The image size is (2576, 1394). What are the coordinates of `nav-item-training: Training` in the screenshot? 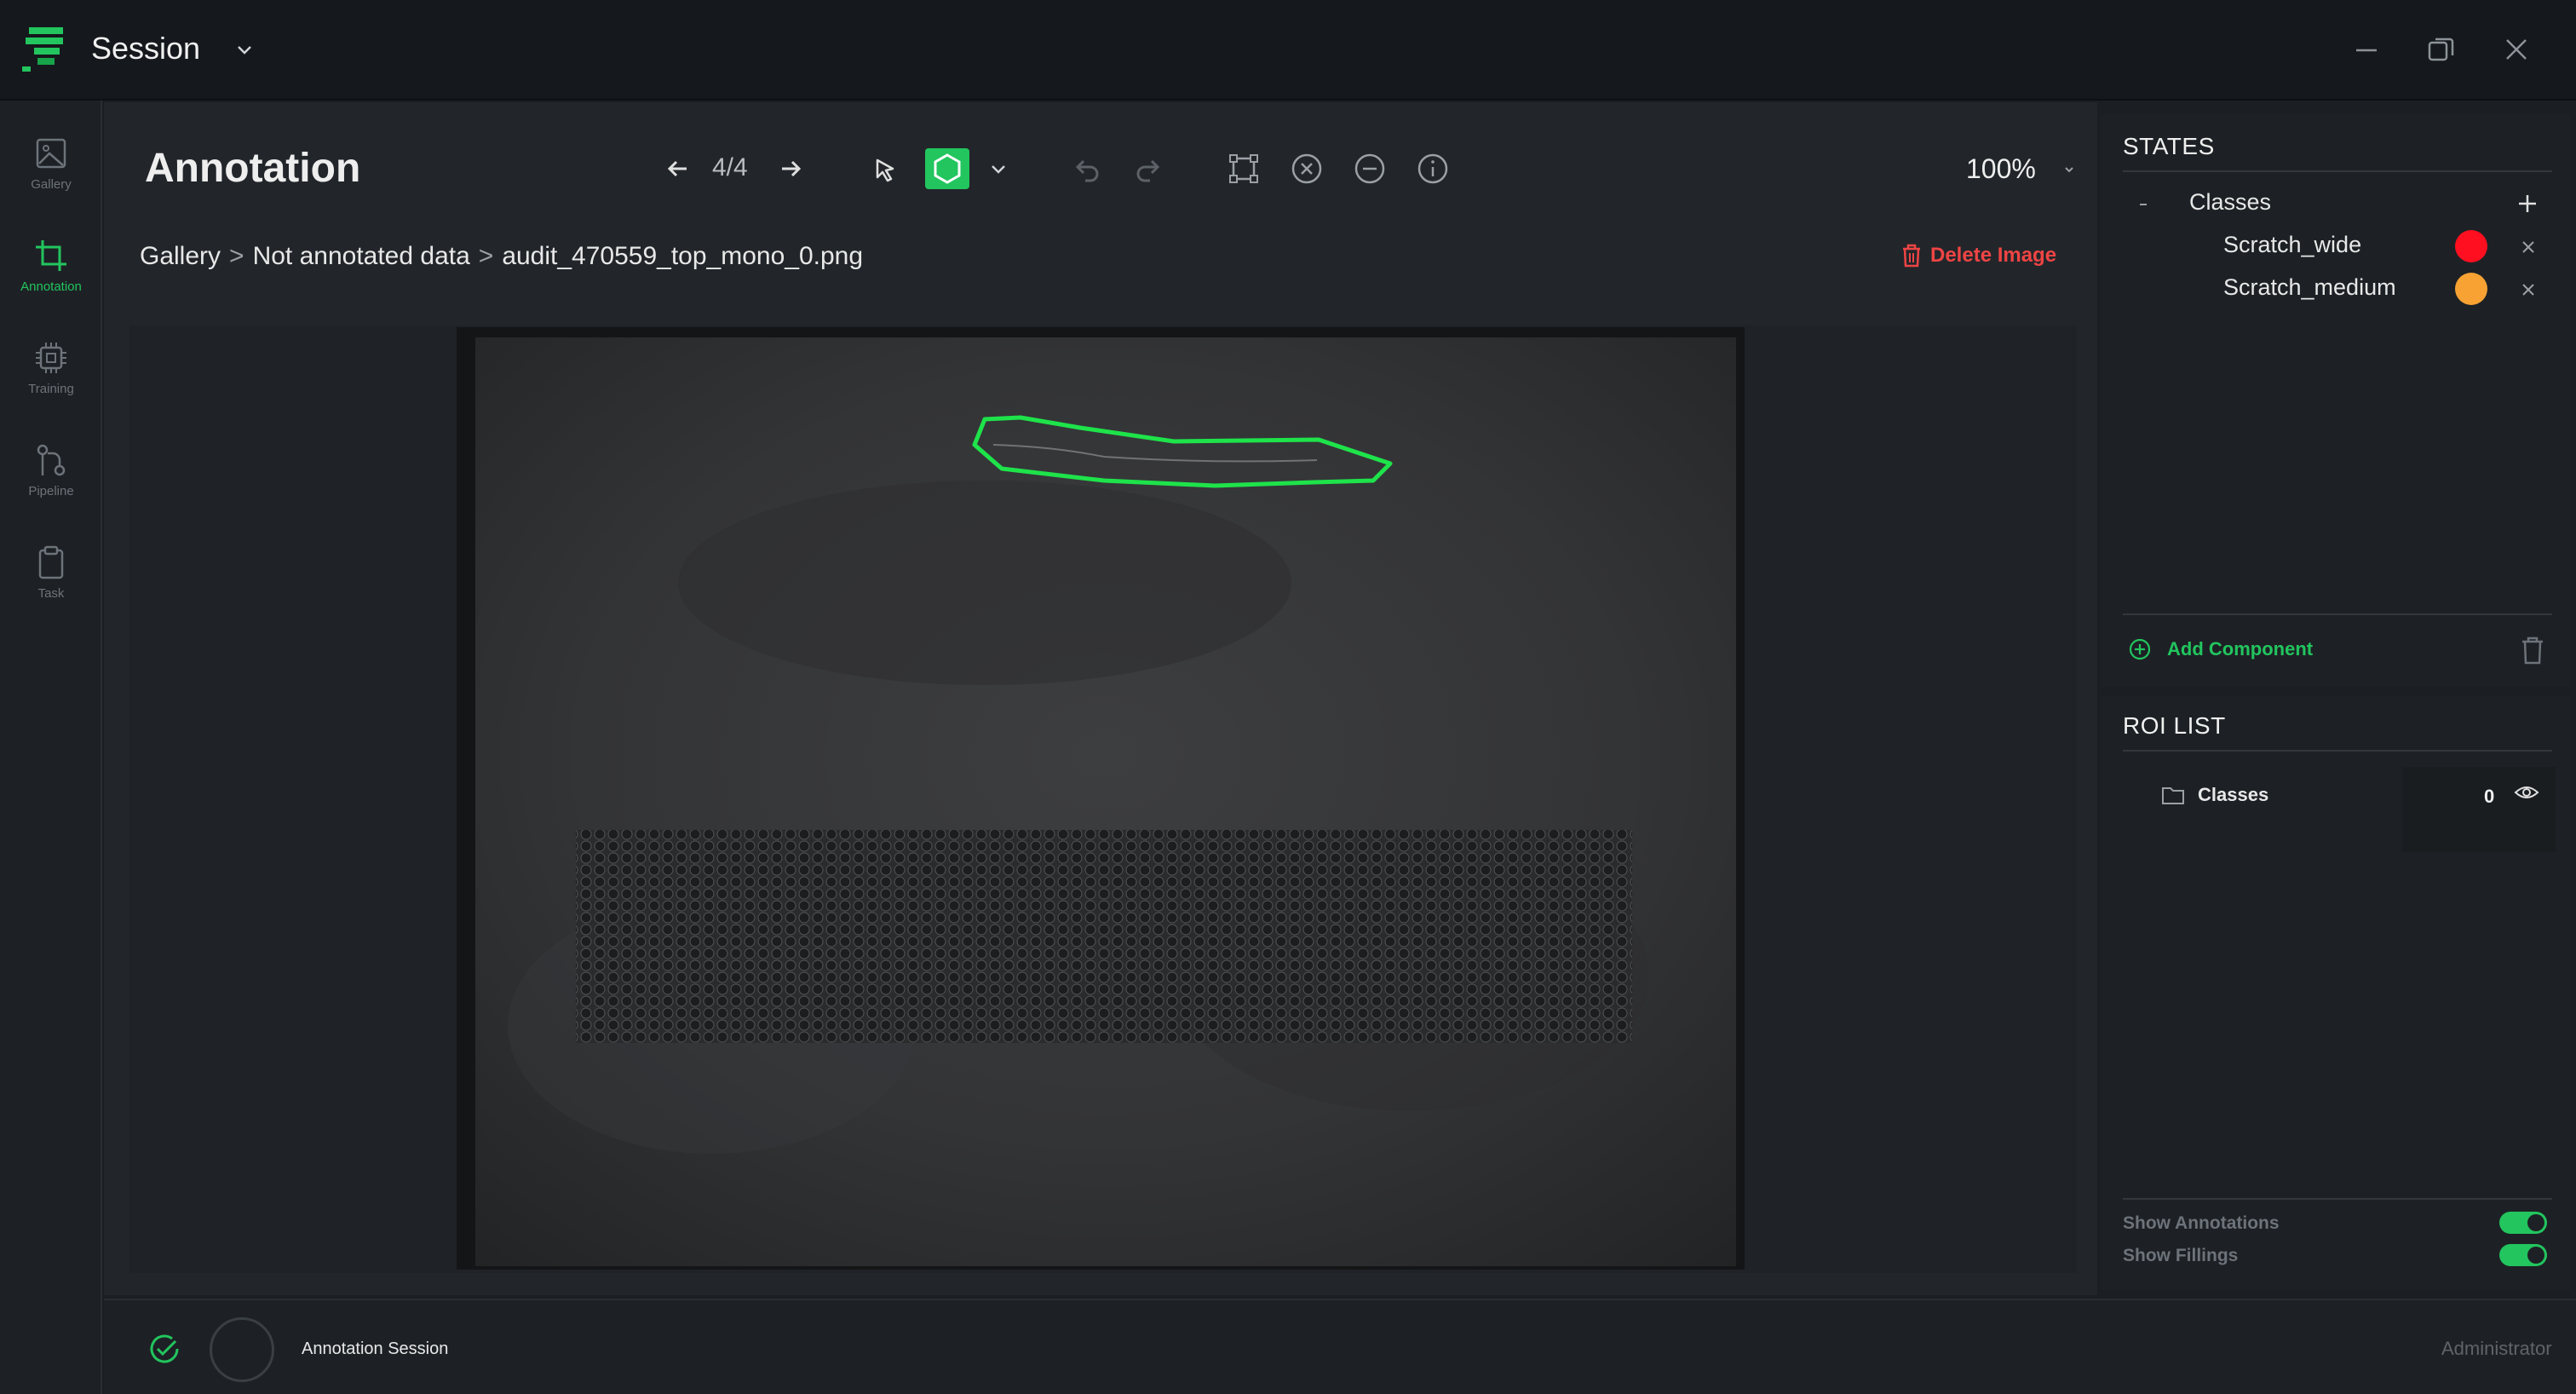 It's located at (51, 377).